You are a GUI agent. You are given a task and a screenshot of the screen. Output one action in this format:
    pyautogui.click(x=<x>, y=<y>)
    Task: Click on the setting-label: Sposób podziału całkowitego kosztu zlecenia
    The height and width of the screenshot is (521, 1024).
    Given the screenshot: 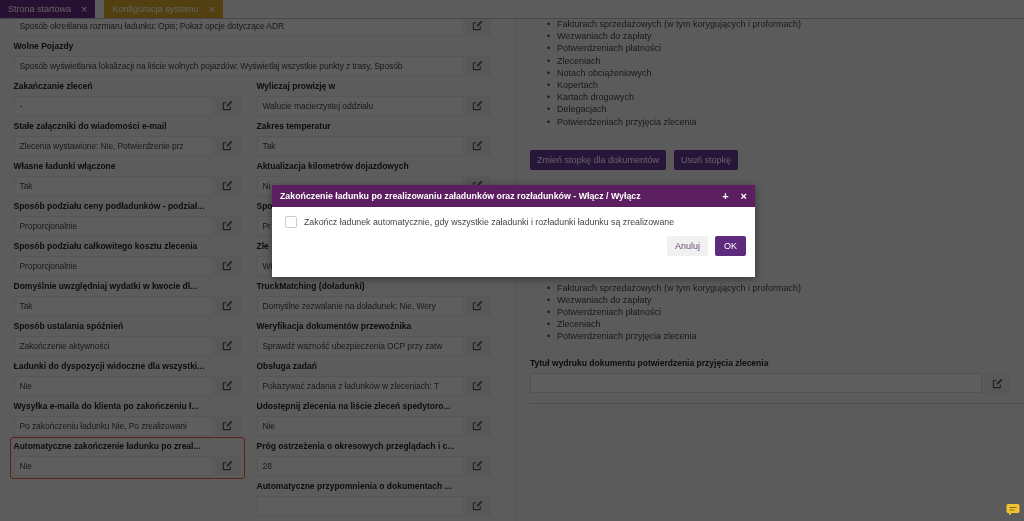 What is the action you would take?
    pyautogui.click(x=106, y=246)
    